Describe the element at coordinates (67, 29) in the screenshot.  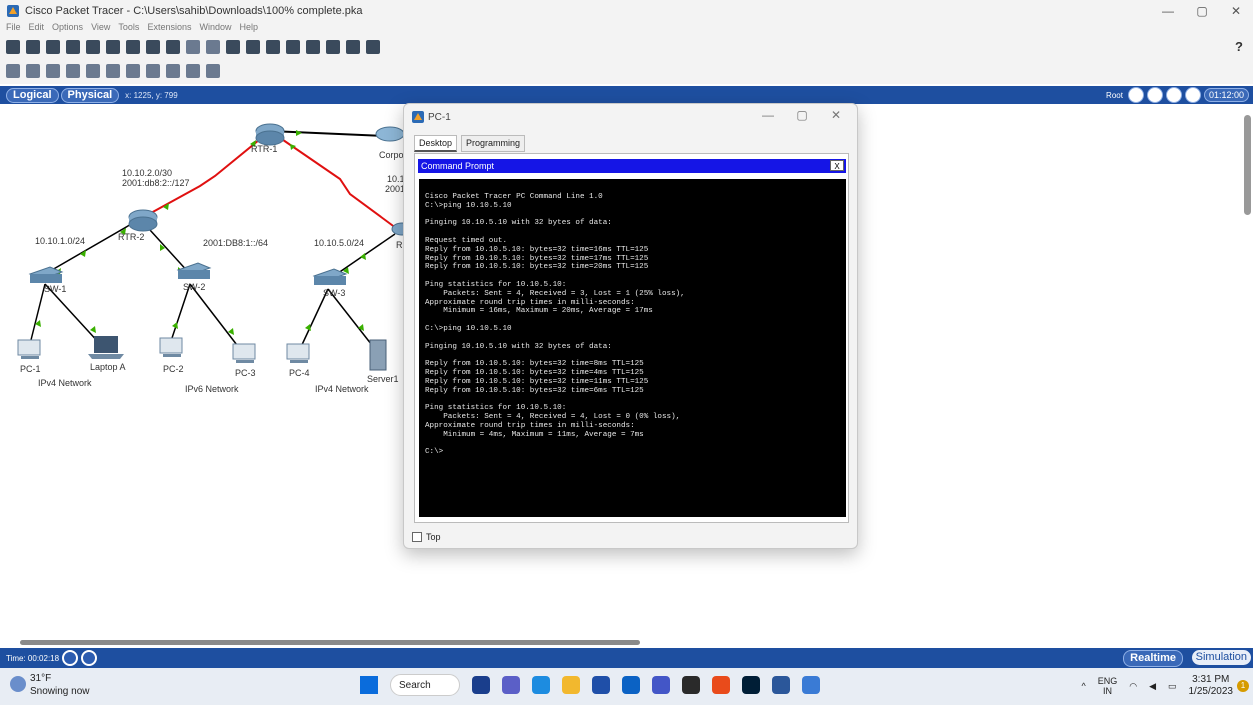
I see `menu-options: Options` at that location.